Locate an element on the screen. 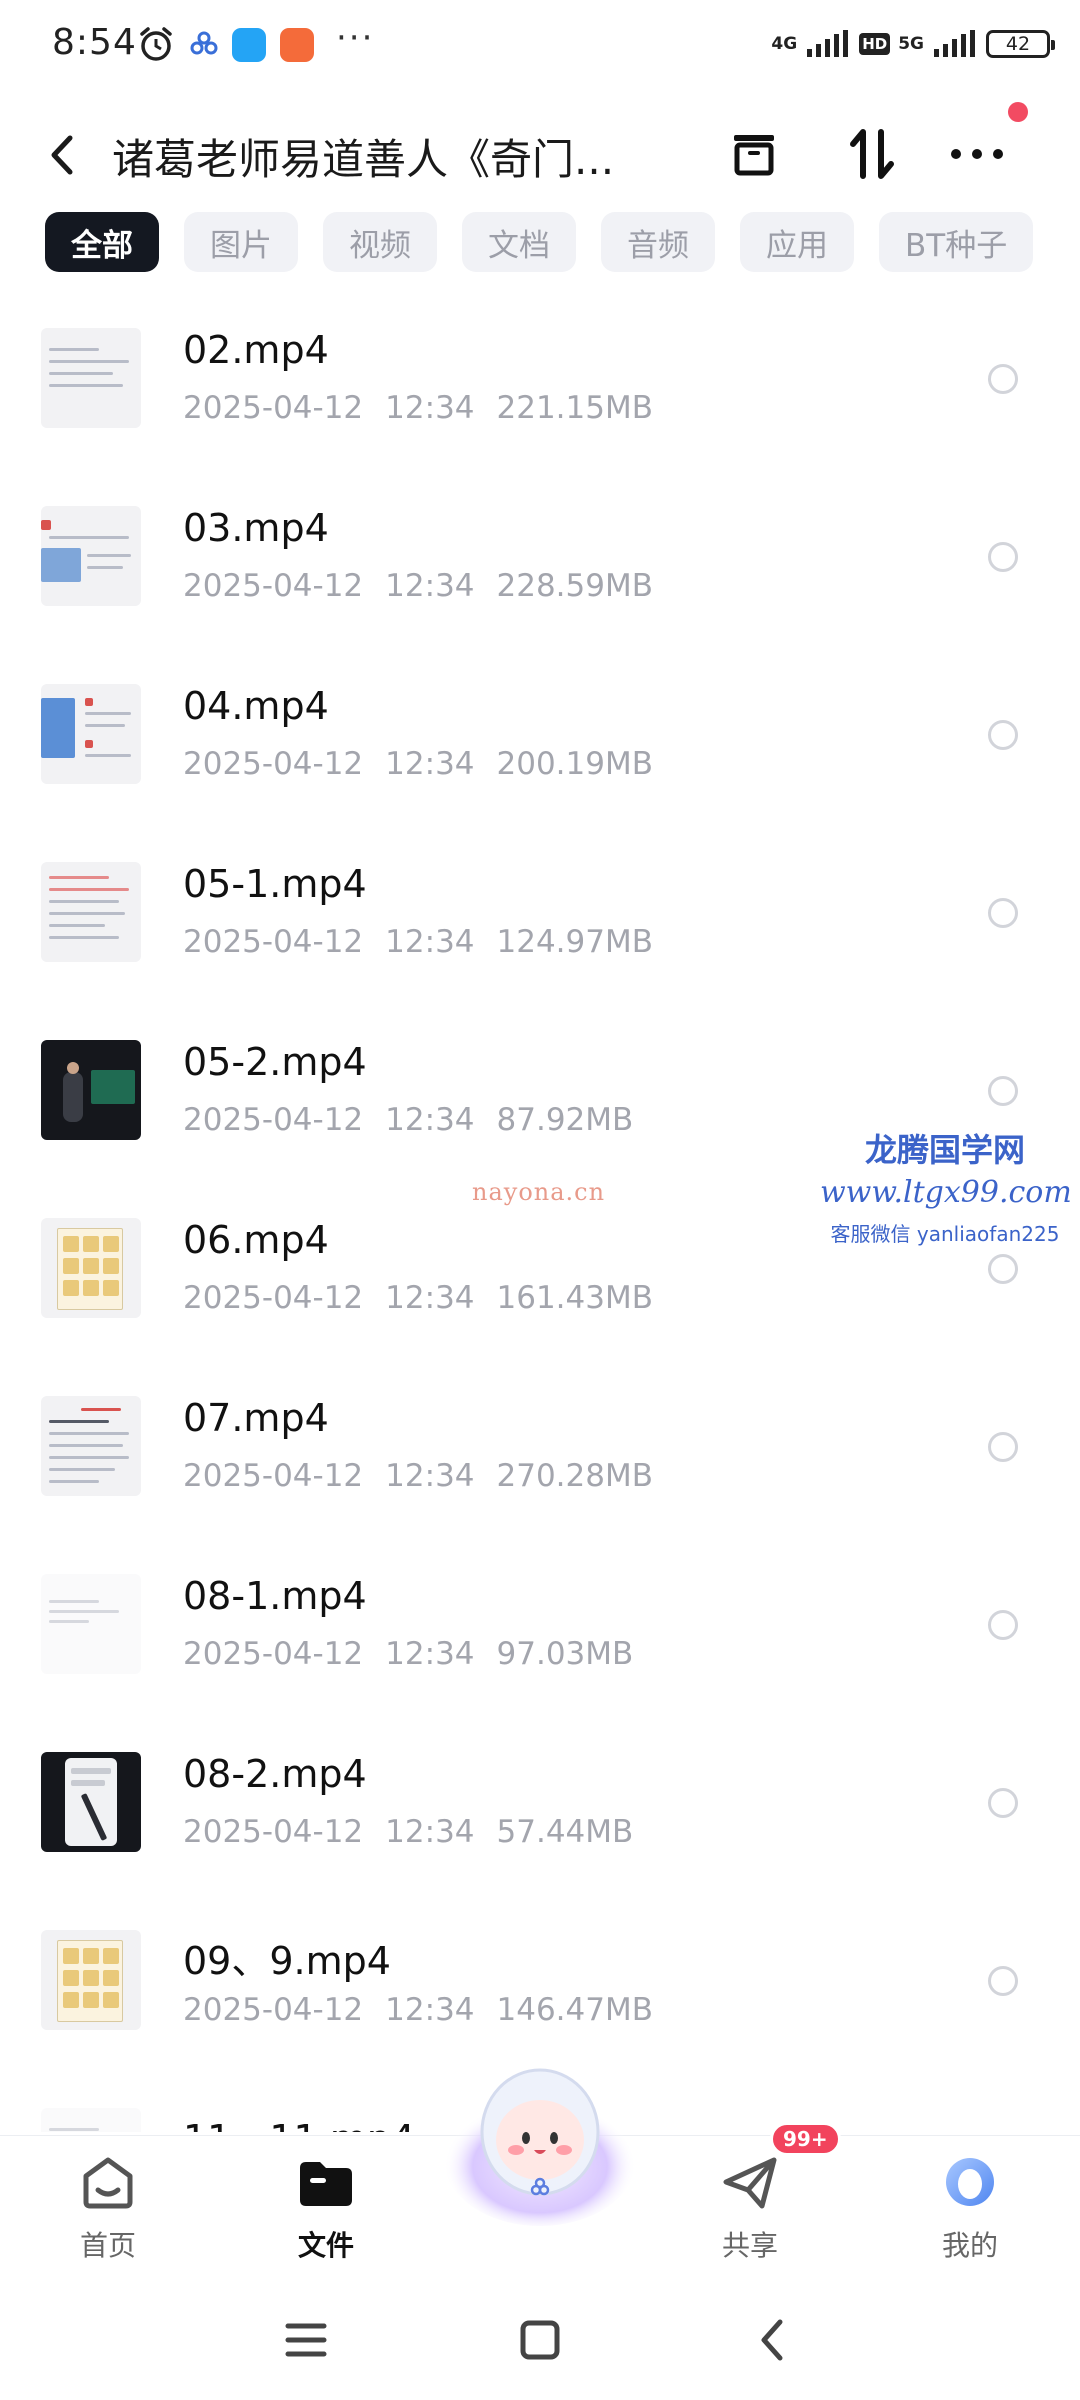  nav-files: 文件 is located at coordinates (326, 2208).